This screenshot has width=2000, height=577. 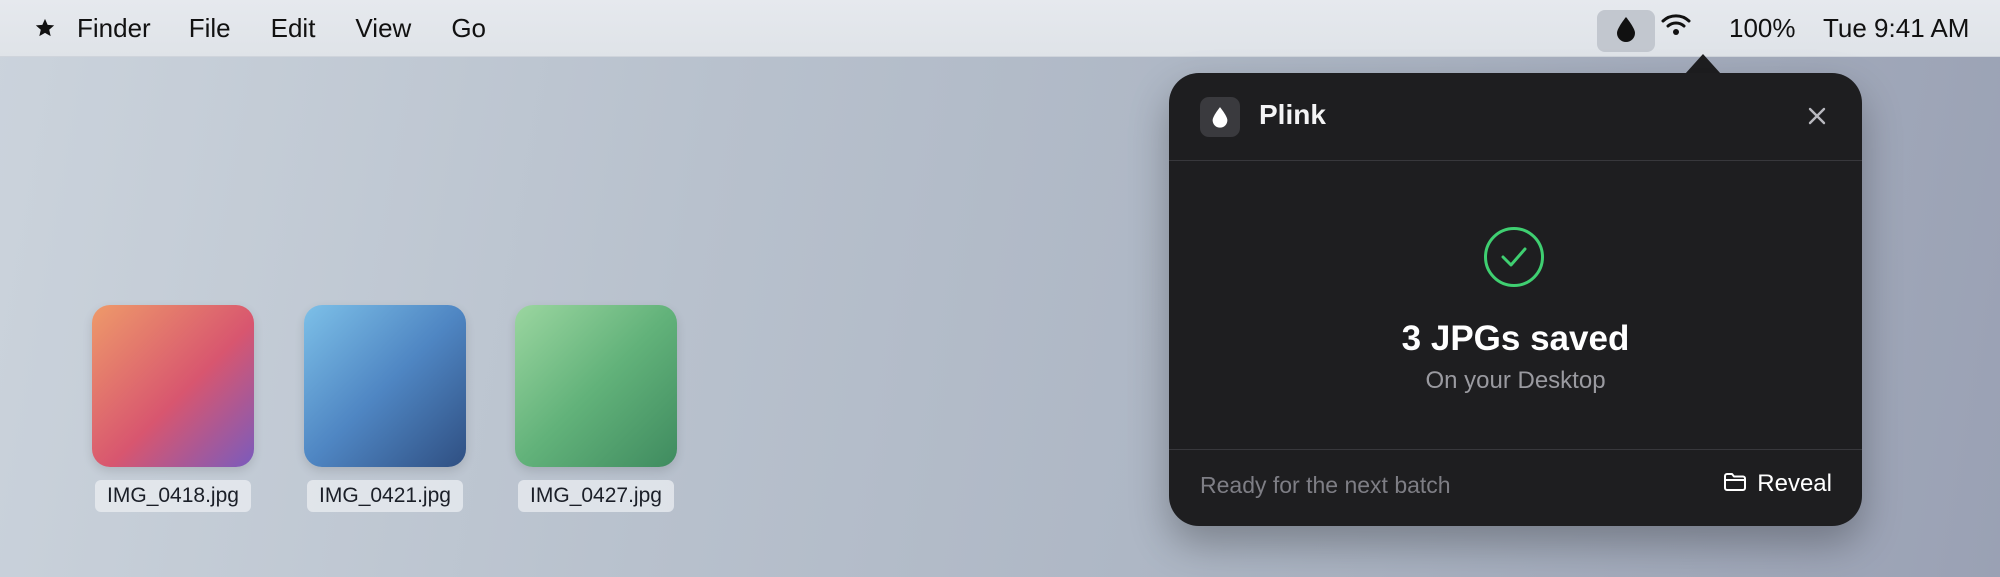 What do you see at coordinates (1676, 25) in the screenshot?
I see `wifi-icon` at bounding box center [1676, 25].